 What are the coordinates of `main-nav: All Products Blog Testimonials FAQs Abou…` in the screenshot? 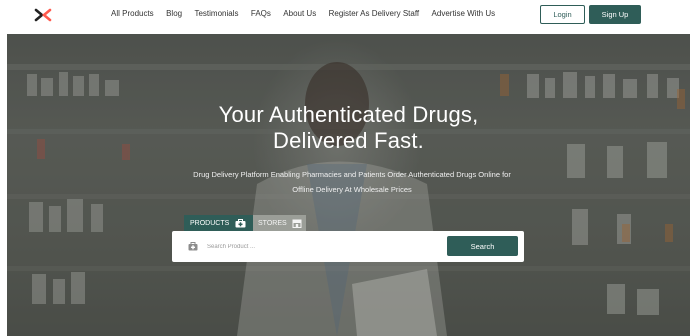 It's located at (303, 13).